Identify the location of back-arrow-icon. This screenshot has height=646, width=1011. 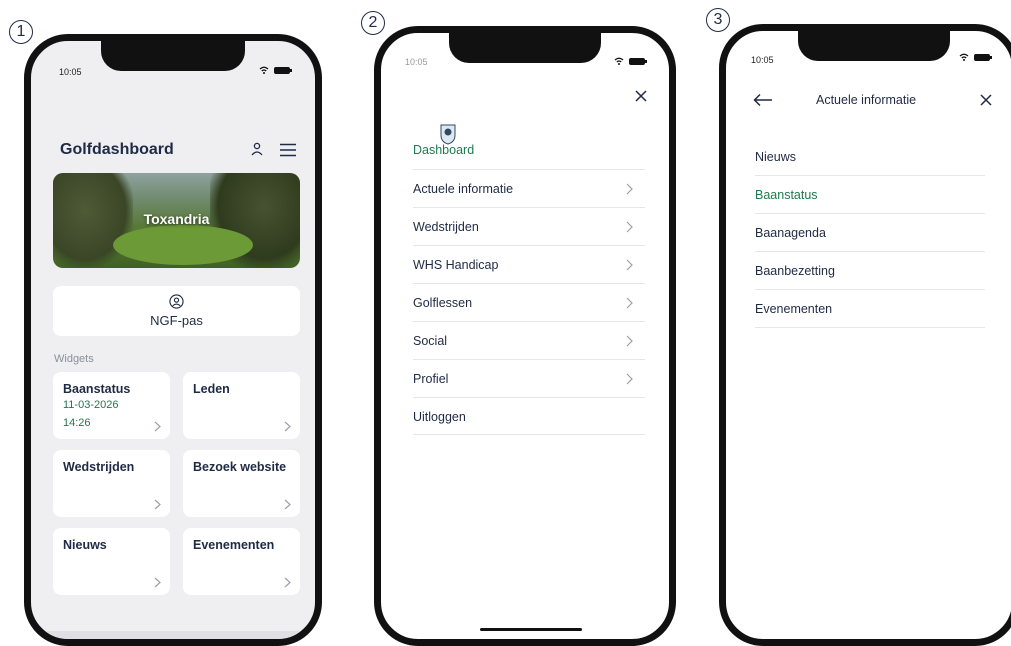
(763, 100).